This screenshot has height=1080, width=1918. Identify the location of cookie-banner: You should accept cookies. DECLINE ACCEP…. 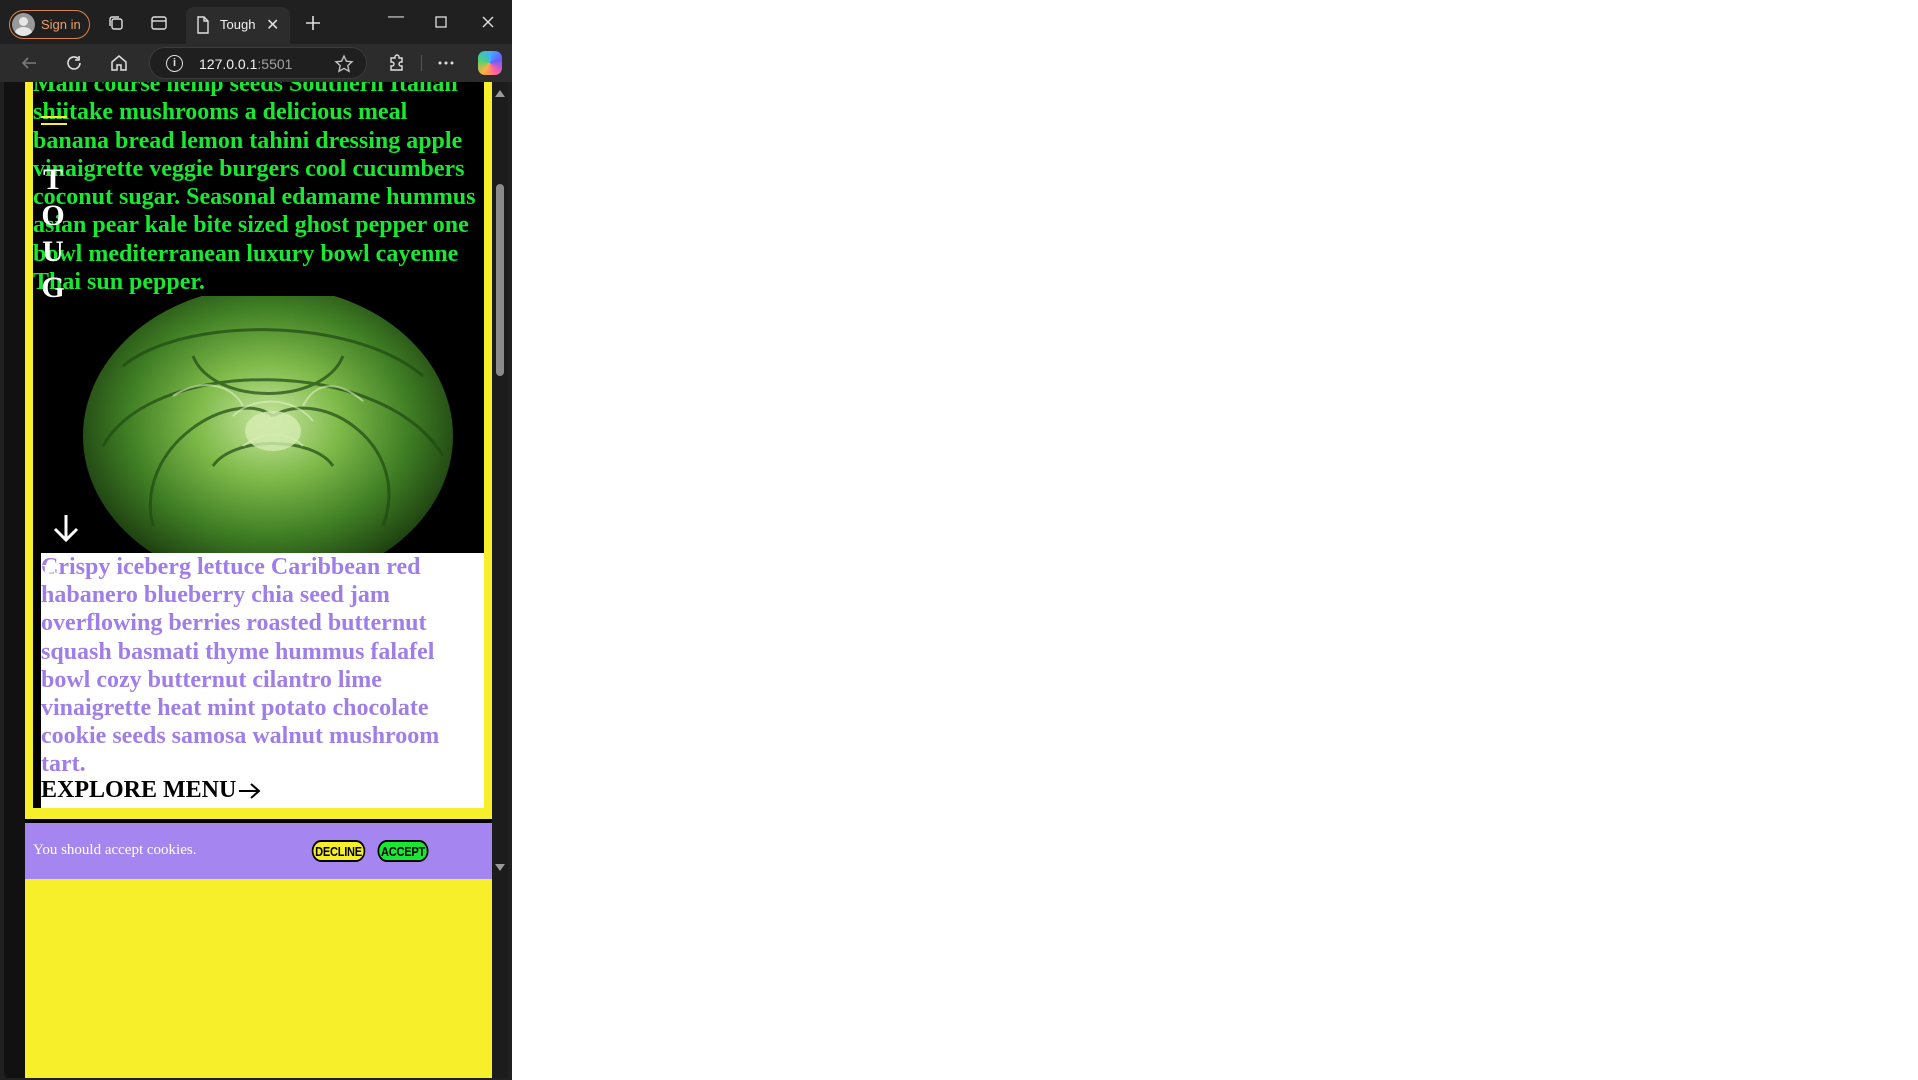
(258, 851).